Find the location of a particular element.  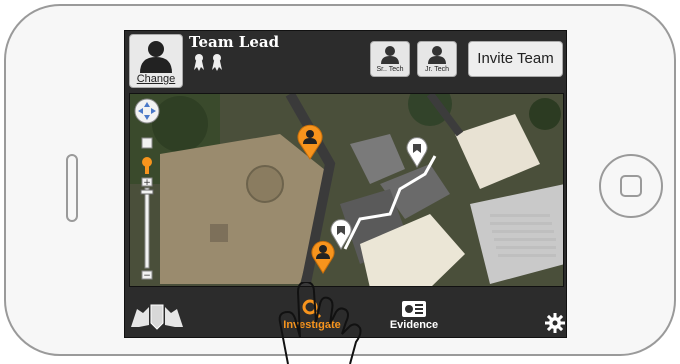

gear-icon is located at coordinates (555, 323).